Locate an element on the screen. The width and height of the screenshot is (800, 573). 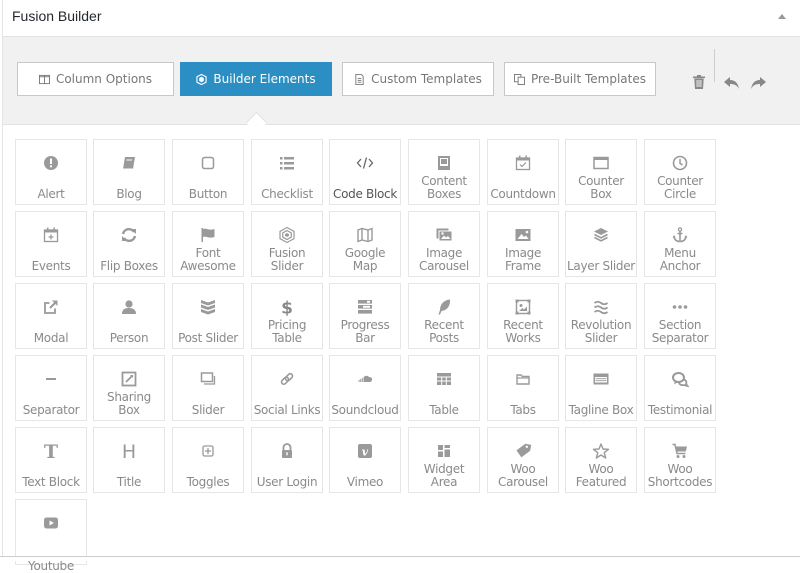
element-label: Image Frame is located at coordinates (523, 259).